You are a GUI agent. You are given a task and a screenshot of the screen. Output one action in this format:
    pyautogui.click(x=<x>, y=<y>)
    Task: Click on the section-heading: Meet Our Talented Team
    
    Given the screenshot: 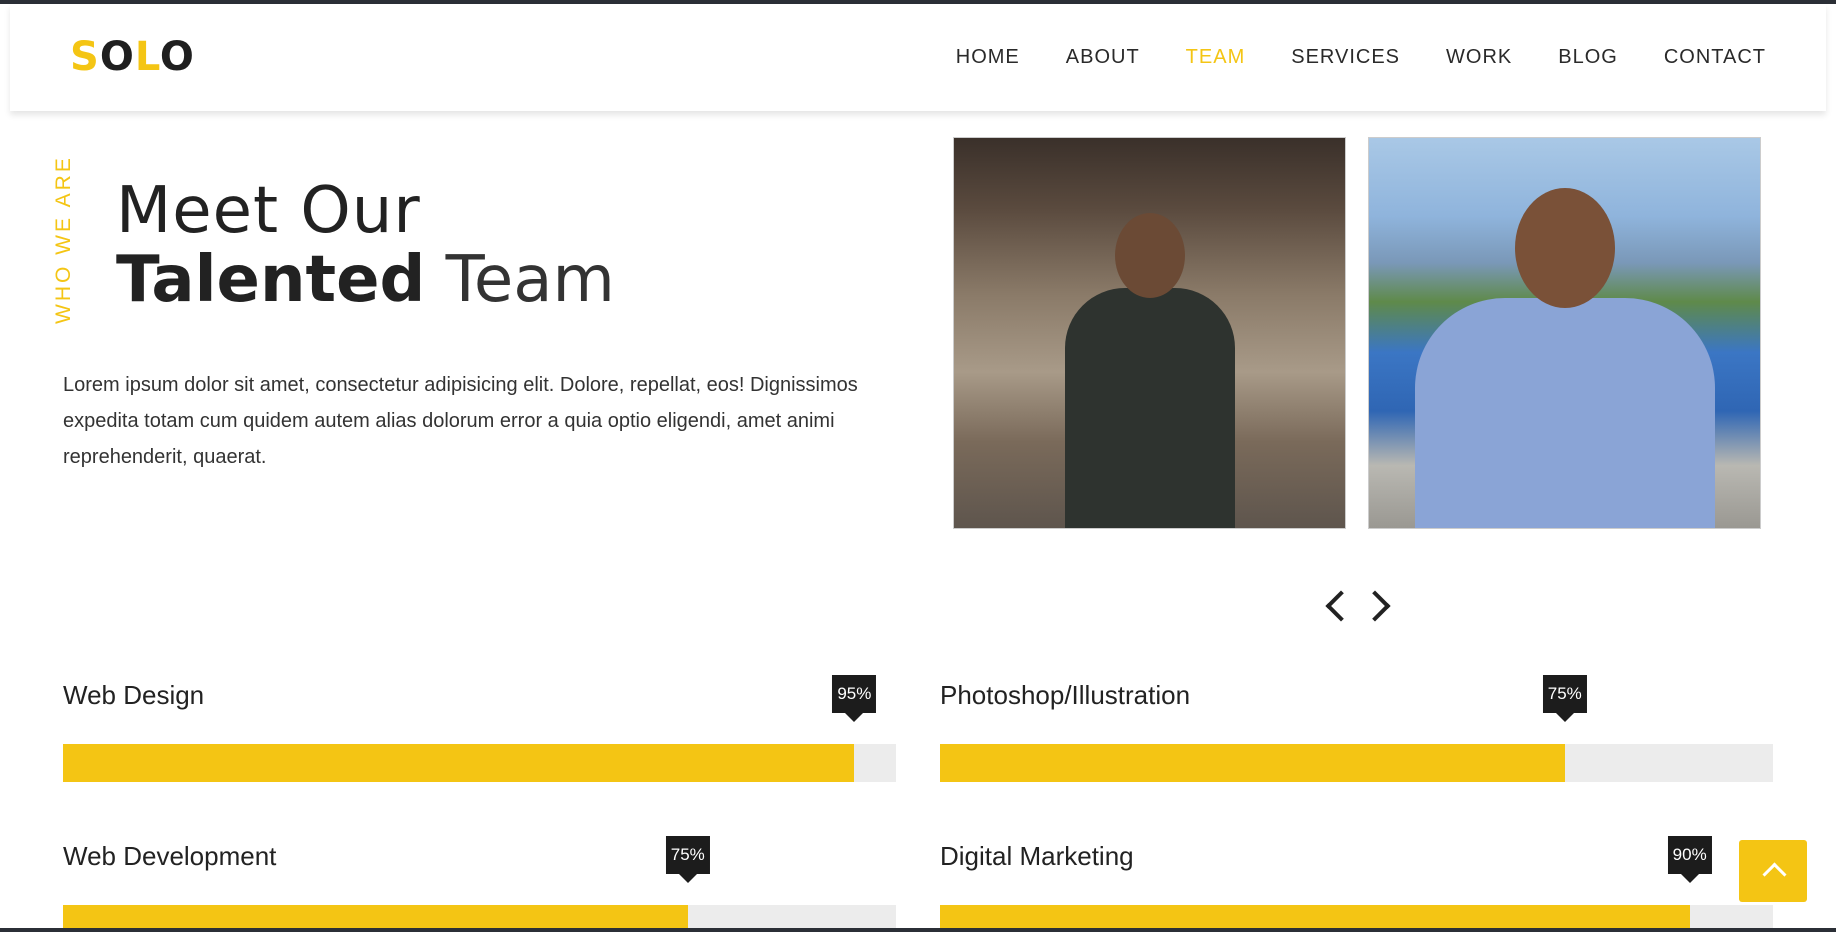 What is the action you would take?
    pyautogui.click(x=365, y=244)
    